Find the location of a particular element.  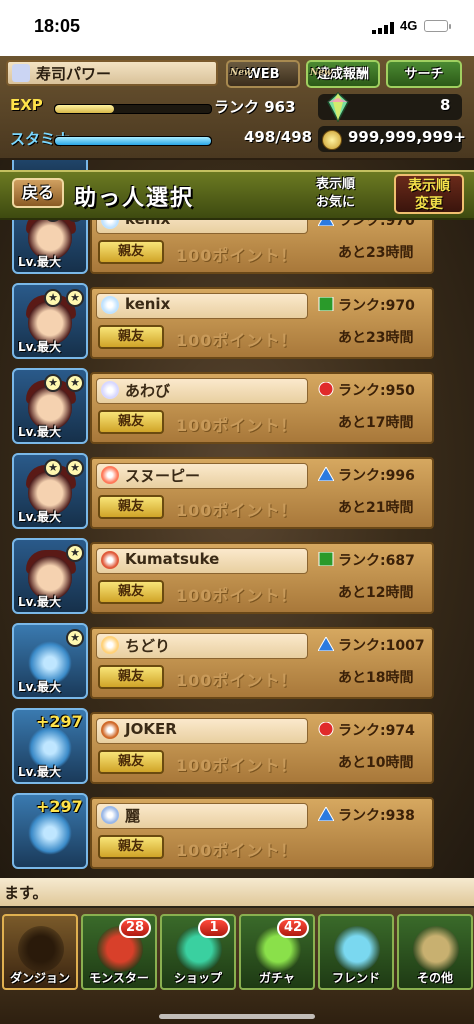

helper-card: 麗親友 100ポイント！ ランク:938 is located at coordinates (262, 833).